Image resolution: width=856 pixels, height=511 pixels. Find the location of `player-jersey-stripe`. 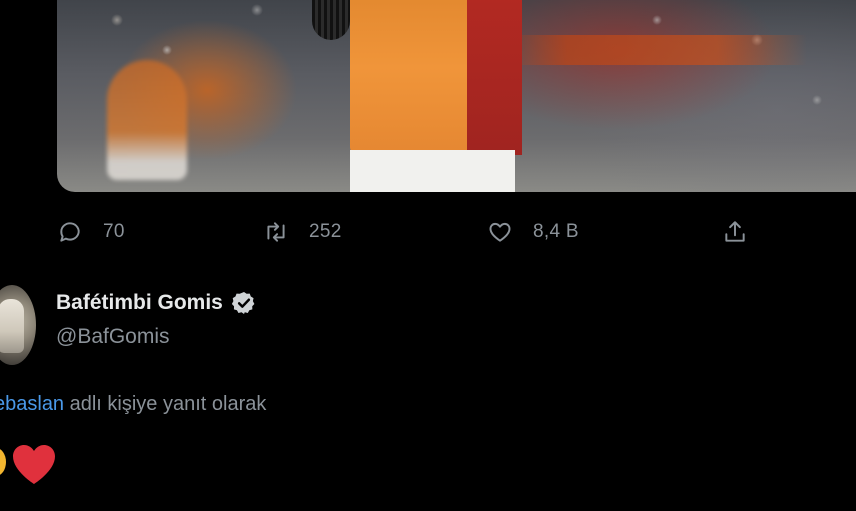

player-jersey-stripe is located at coordinates (494, 77).